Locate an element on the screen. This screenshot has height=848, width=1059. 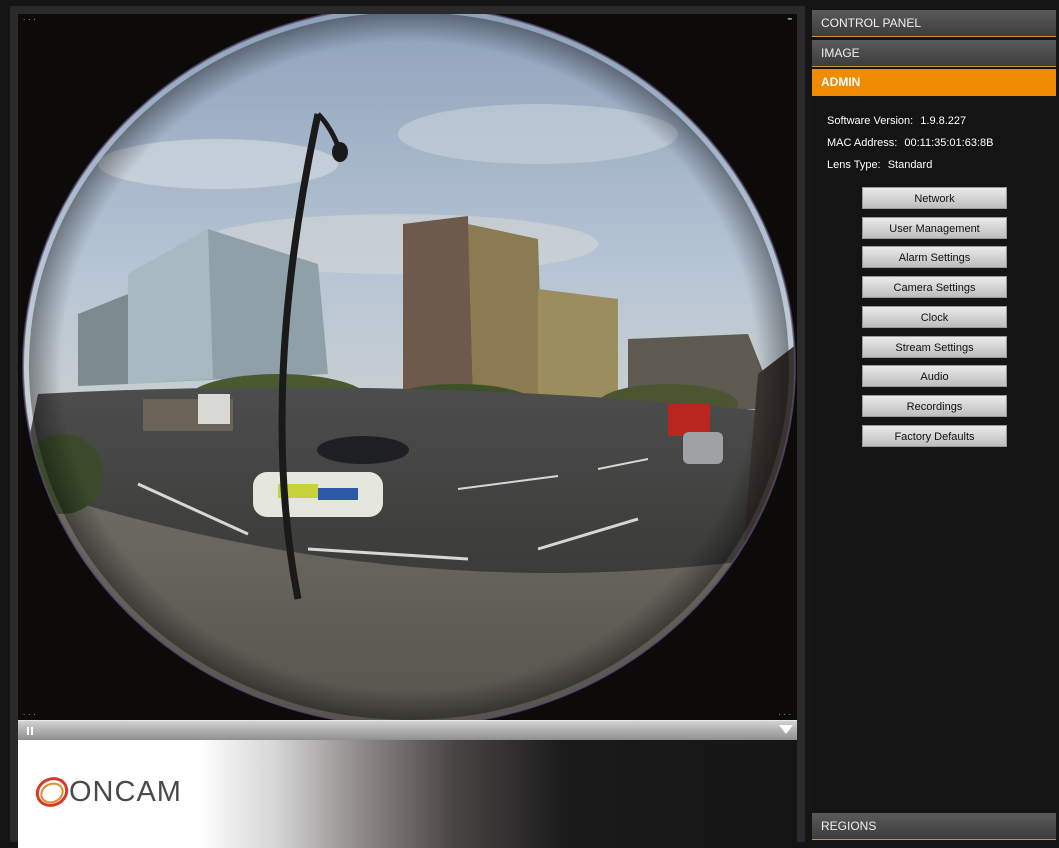
pause-icon is located at coordinates (30, 730).